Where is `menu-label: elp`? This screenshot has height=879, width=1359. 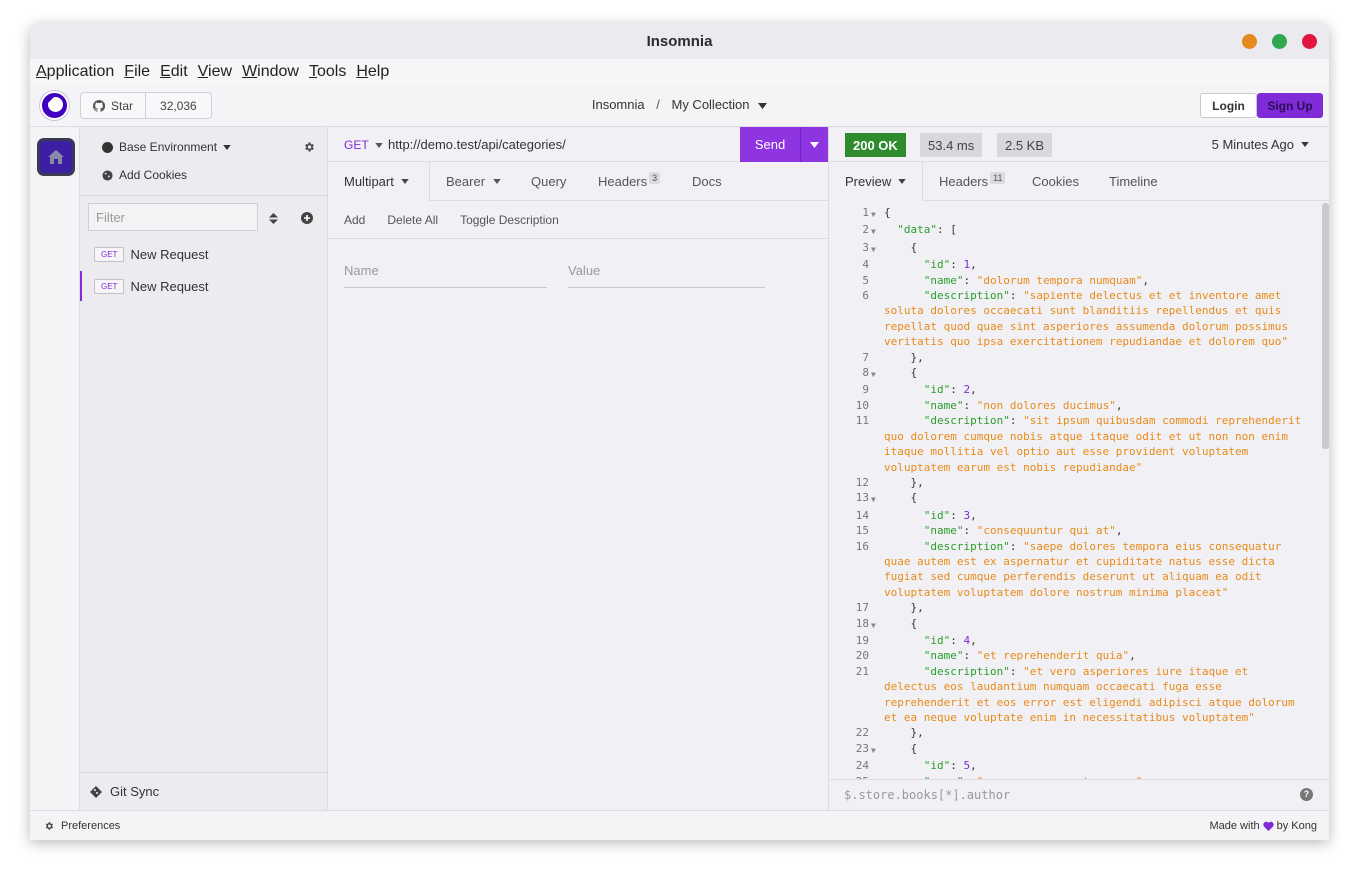 menu-label: elp is located at coordinates (378, 71).